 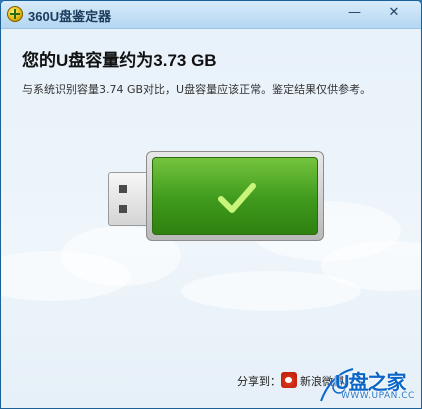 What do you see at coordinates (15, 14) in the screenshot?
I see `app-logo-icon` at bounding box center [15, 14].